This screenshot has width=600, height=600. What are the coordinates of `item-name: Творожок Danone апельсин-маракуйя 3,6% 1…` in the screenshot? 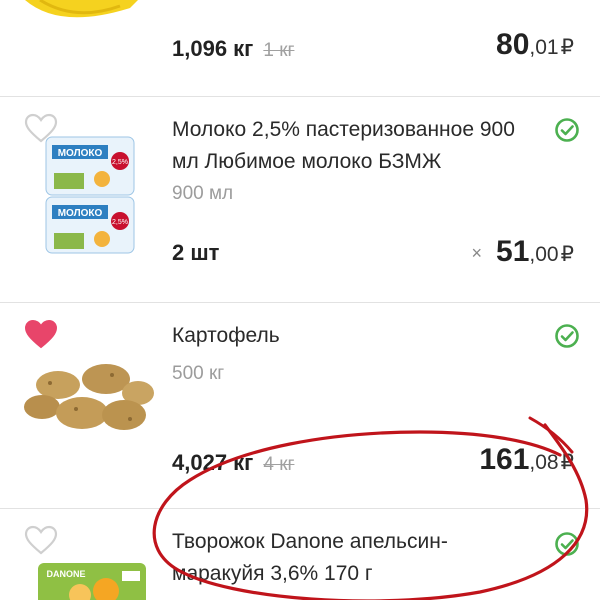 It's located at (310, 557).